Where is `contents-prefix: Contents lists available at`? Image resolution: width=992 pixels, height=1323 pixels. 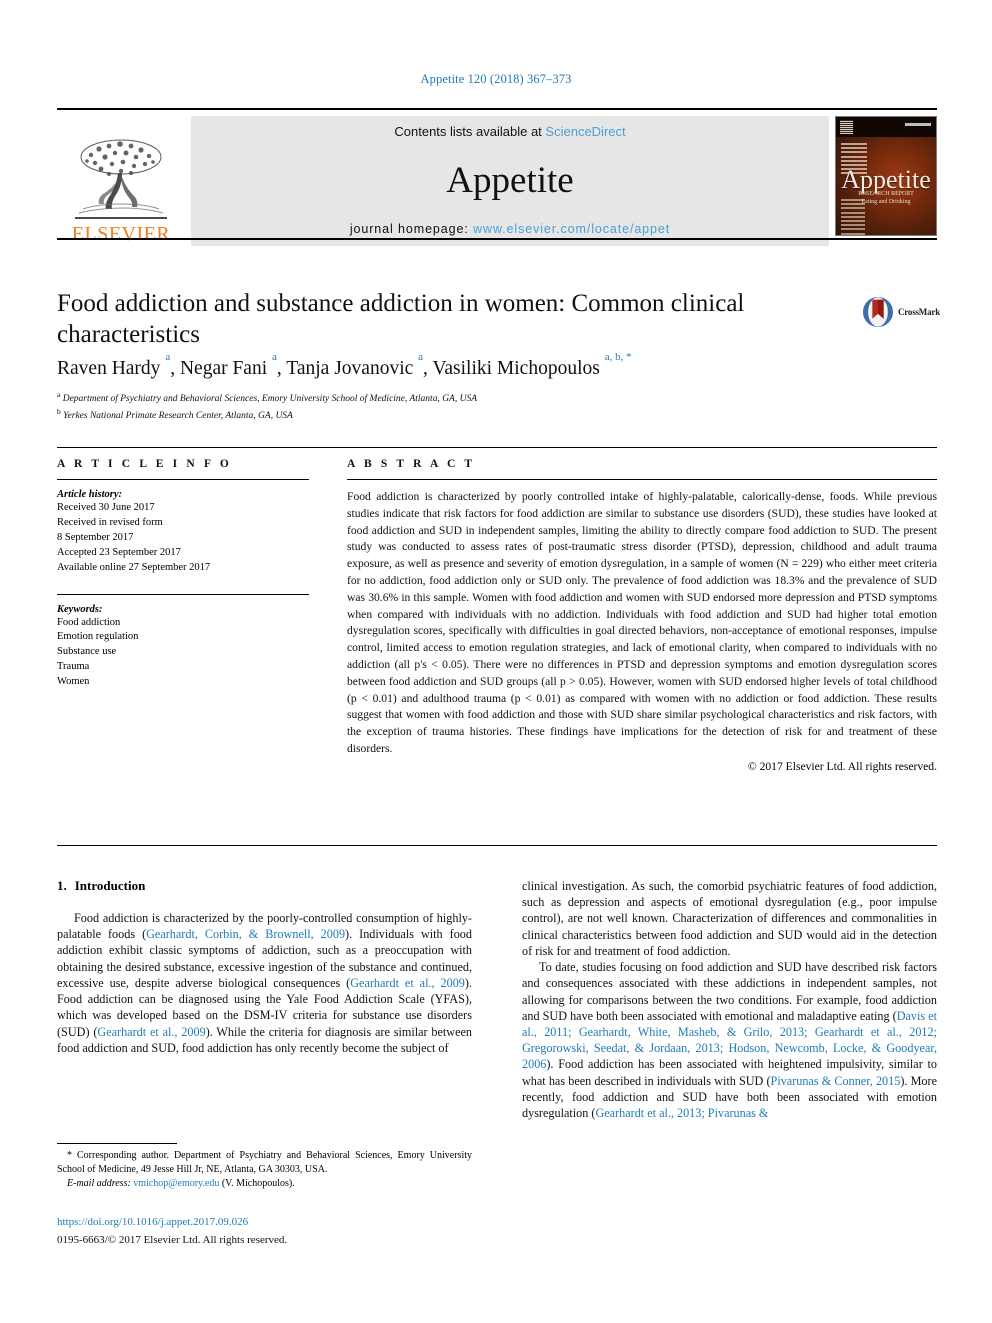
contents-prefix: Contents lists available at is located at coordinates (468, 131).